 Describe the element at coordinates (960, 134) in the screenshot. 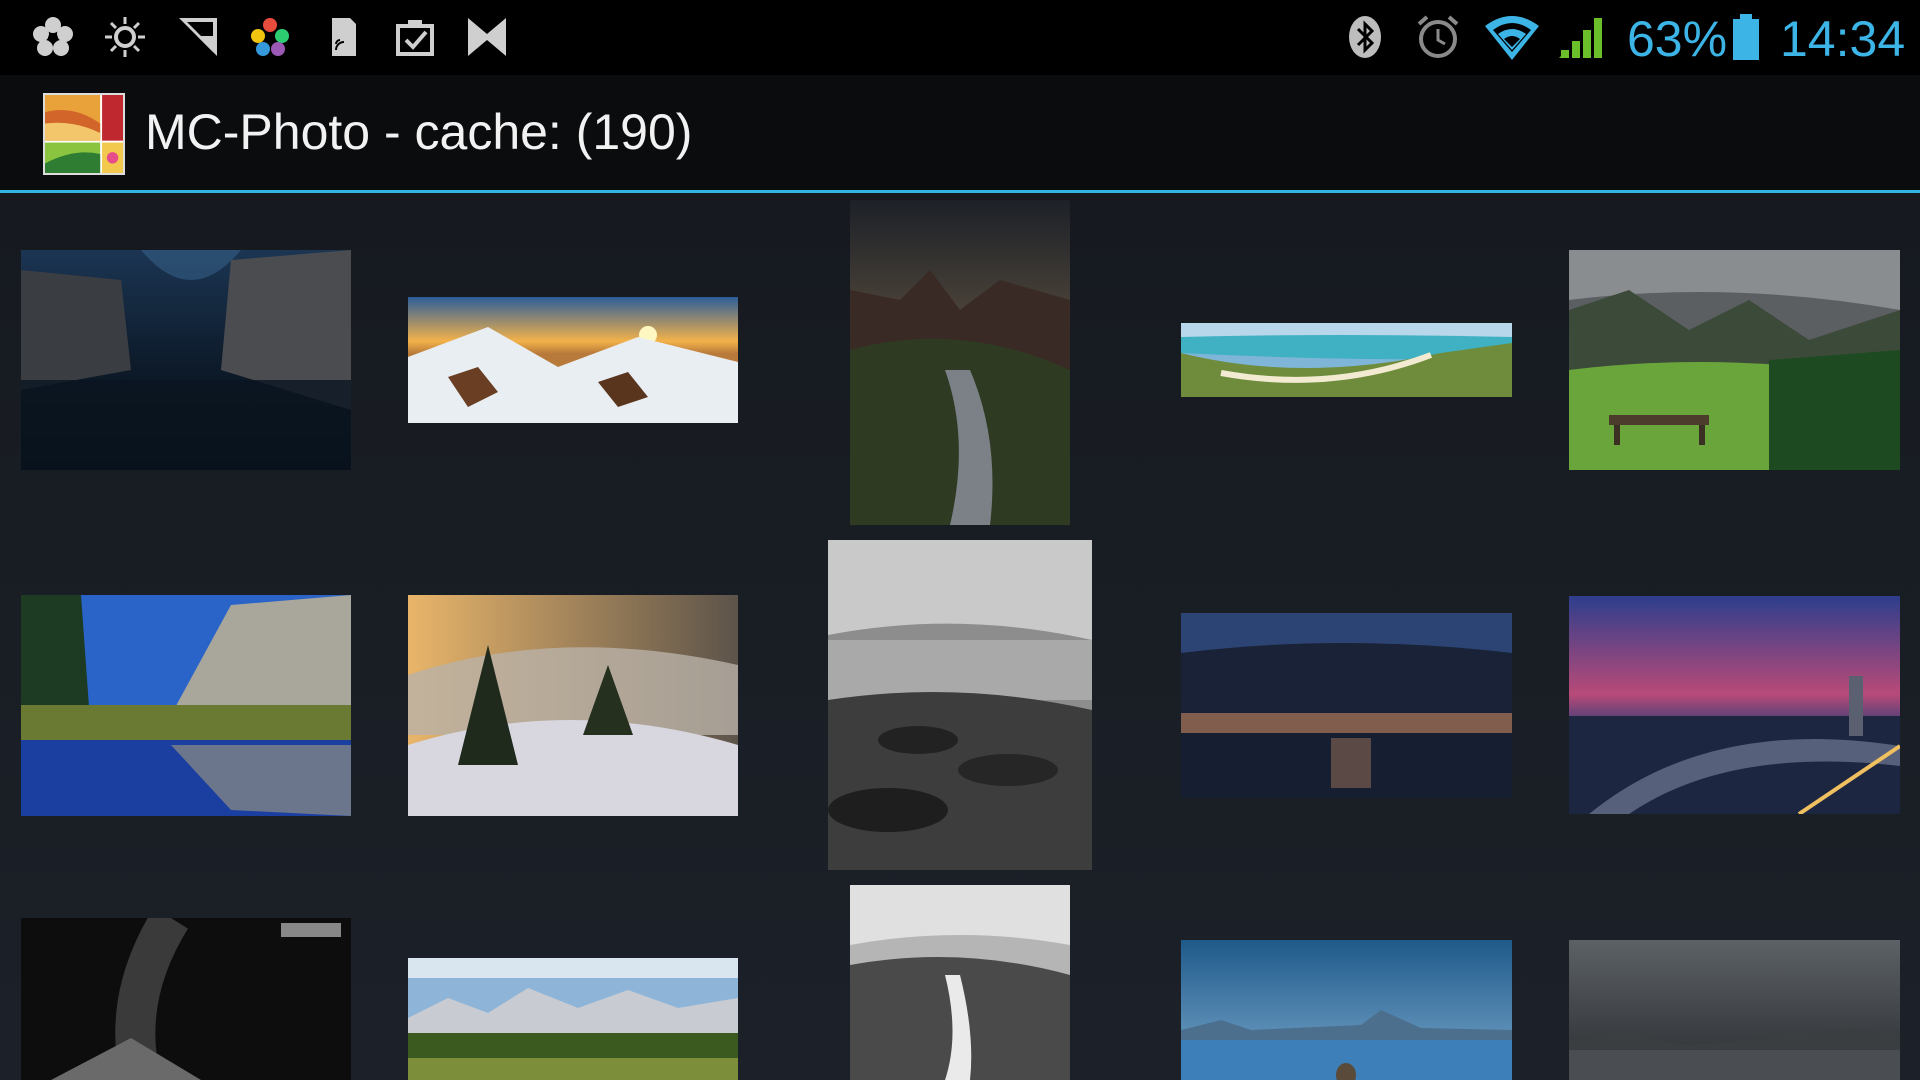

I see `action-bar: MC-Photo - cache: (190)` at that location.